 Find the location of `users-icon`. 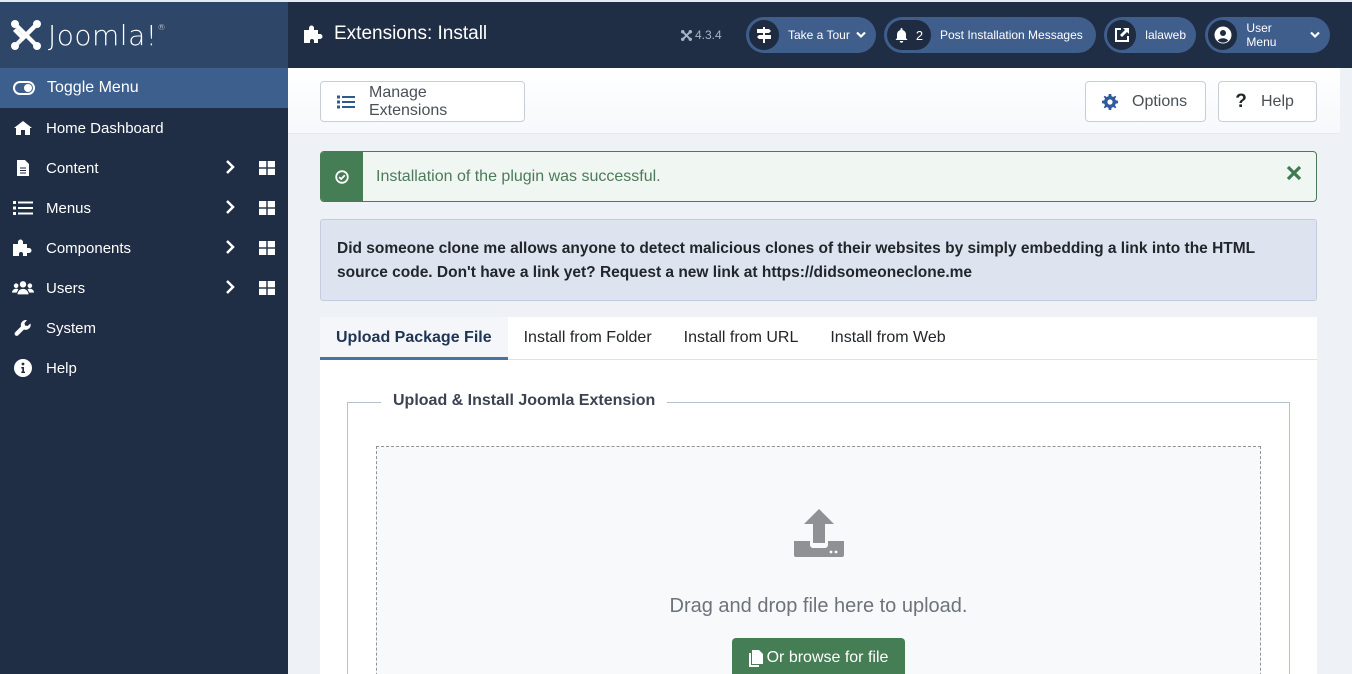

users-icon is located at coordinates (23, 288).